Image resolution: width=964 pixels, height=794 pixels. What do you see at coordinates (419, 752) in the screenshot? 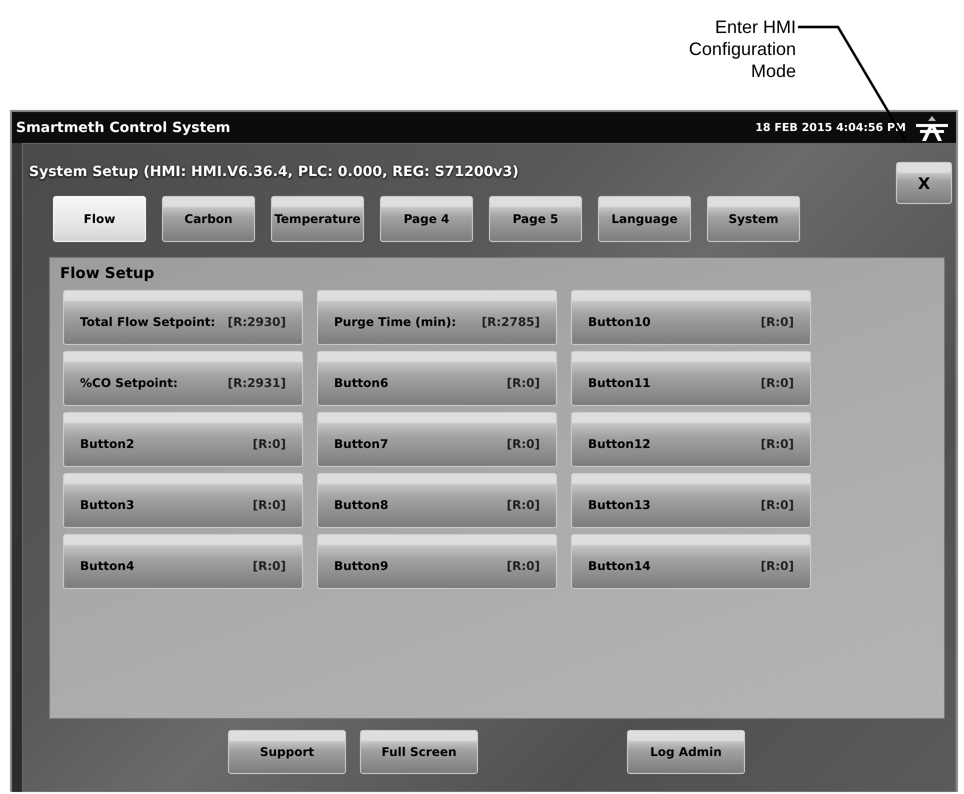
I see `footer-button: Full Screen` at bounding box center [419, 752].